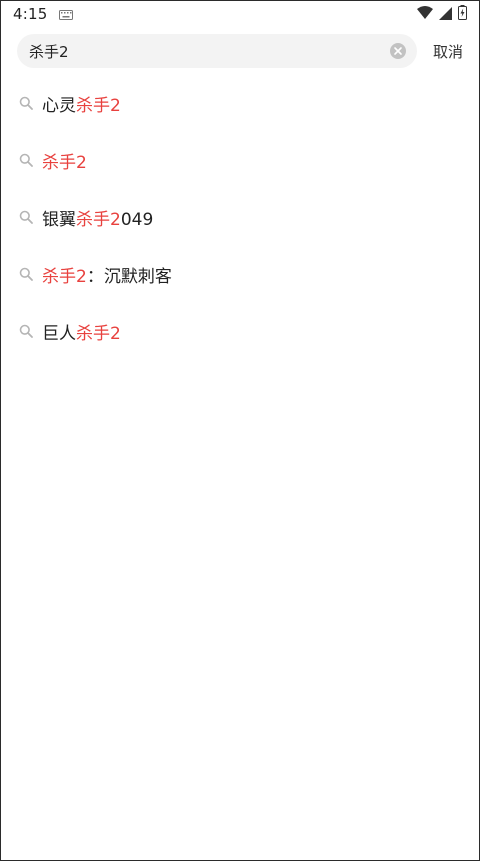  I want to click on status-bar: 4:15, so click(240, 14).